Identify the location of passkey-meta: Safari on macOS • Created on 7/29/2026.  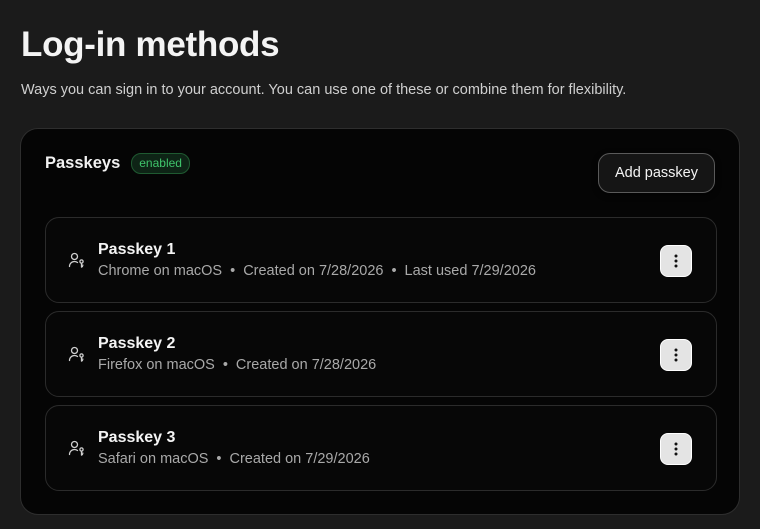
(234, 459).